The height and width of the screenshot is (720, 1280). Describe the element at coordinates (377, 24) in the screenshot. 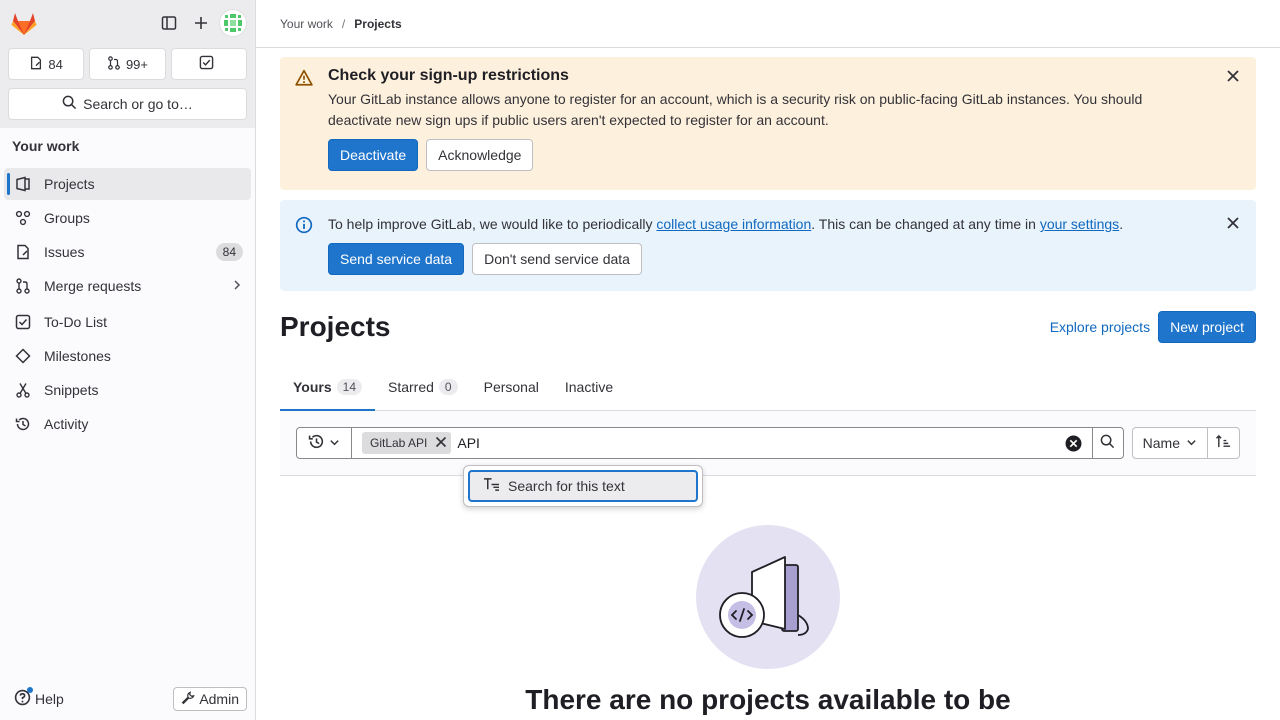

I see `breadcrumb-current: Projects` at that location.